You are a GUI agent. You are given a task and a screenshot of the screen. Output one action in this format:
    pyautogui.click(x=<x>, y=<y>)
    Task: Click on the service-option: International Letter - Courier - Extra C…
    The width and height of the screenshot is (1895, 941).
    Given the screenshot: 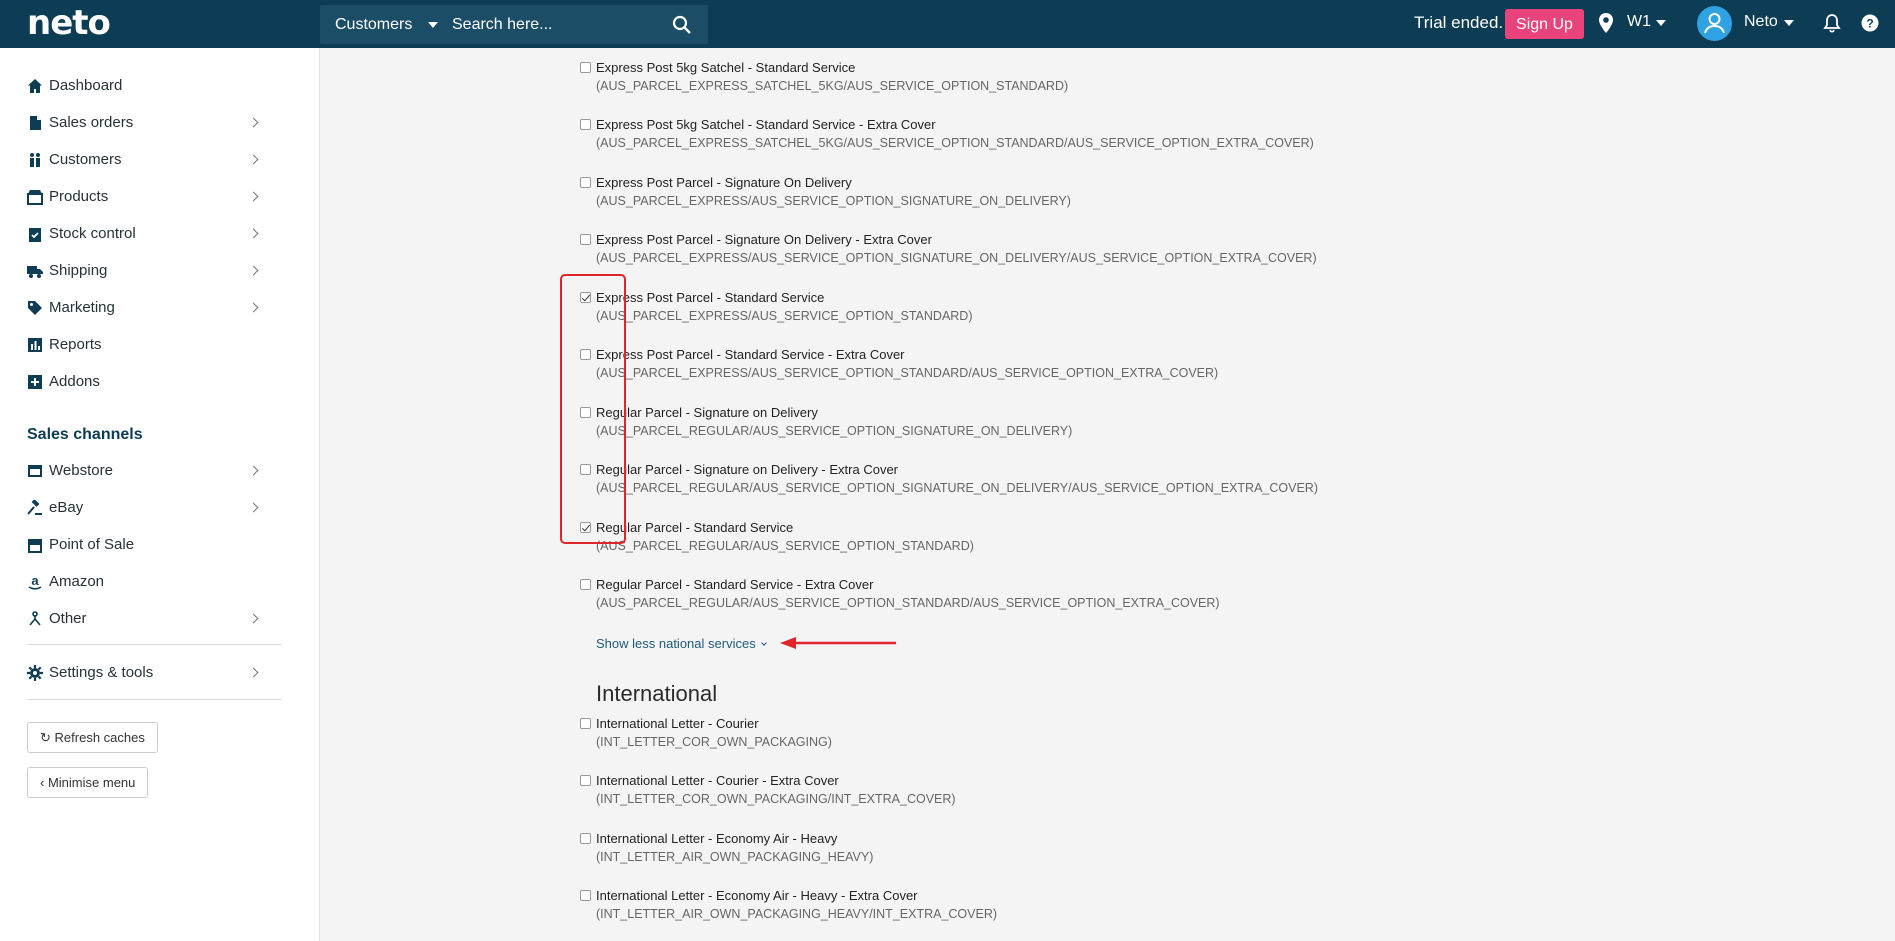 What is the action you would take?
    pyautogui.click(x=930, y=795)
    